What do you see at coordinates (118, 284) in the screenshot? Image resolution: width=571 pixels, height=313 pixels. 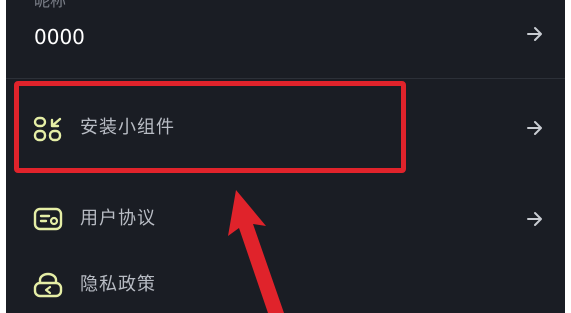 I see `menu-item-label: 隐私政策` at bounding box center [118, 284].